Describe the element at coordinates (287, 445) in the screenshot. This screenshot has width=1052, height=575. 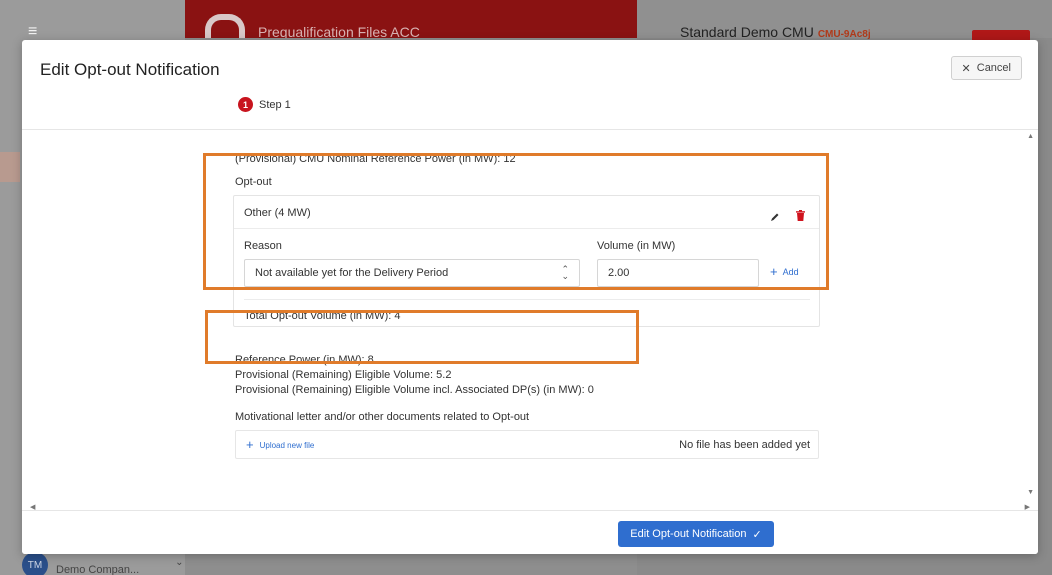
I see `upload-label: Upload new file` at that location.